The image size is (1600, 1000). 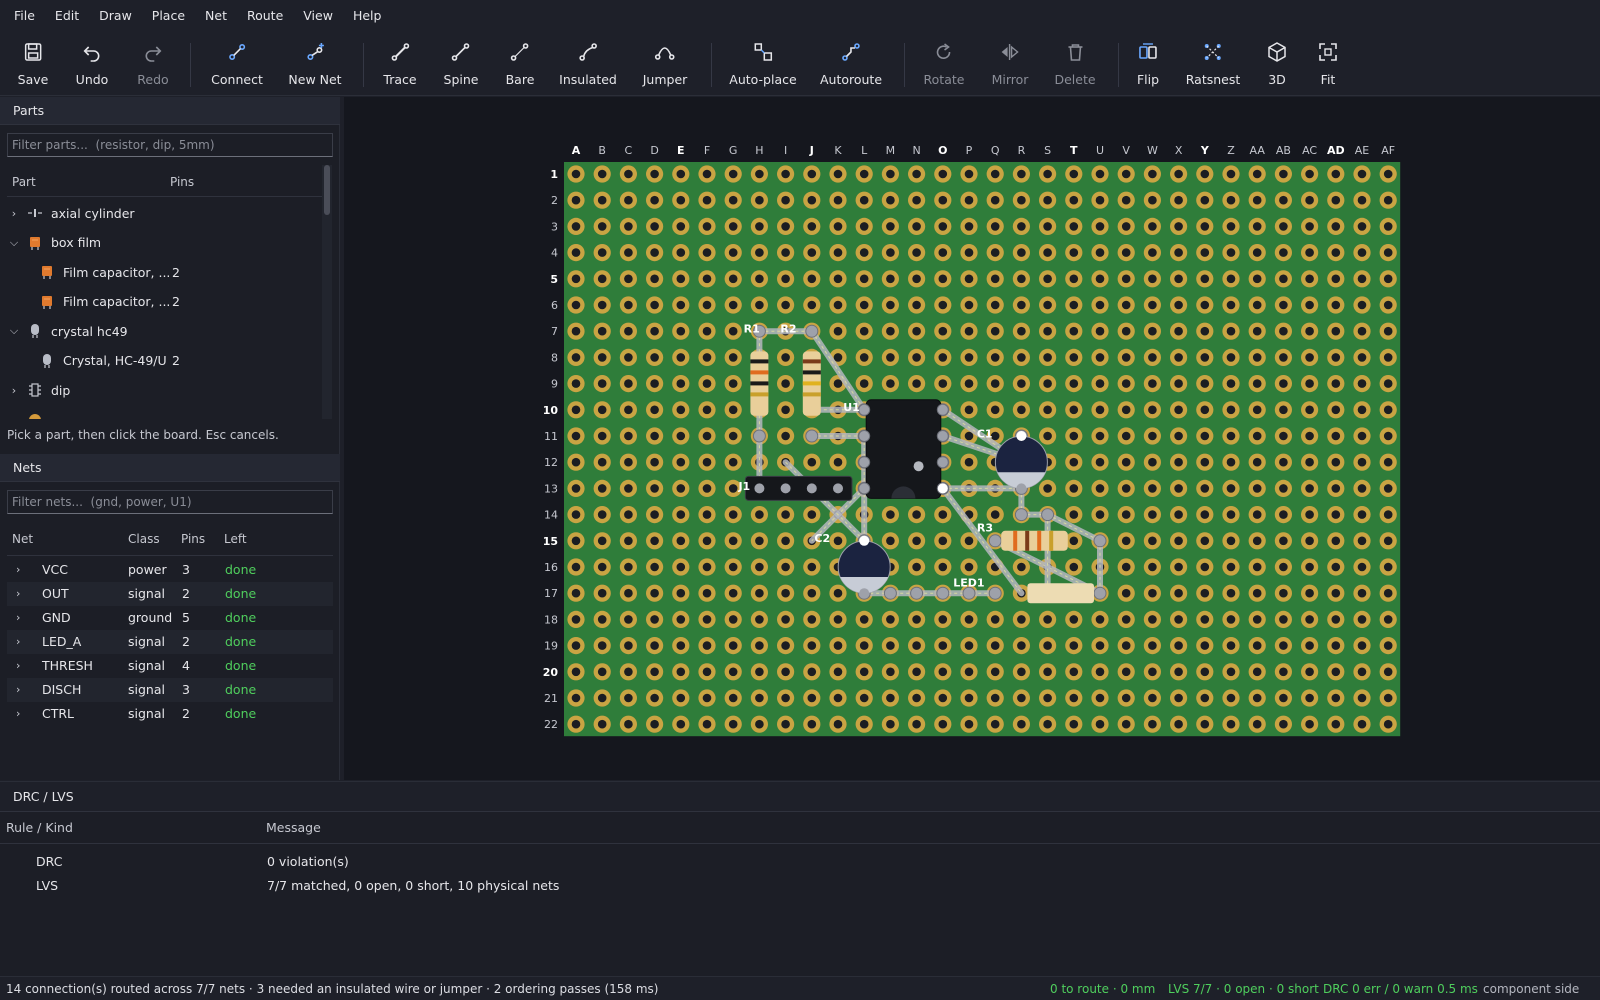 What do you see at coordinates (170, 594) in the screenshot?
I see `net-row-out: › OUT signal 2 done` at bounding box center [170, 594].